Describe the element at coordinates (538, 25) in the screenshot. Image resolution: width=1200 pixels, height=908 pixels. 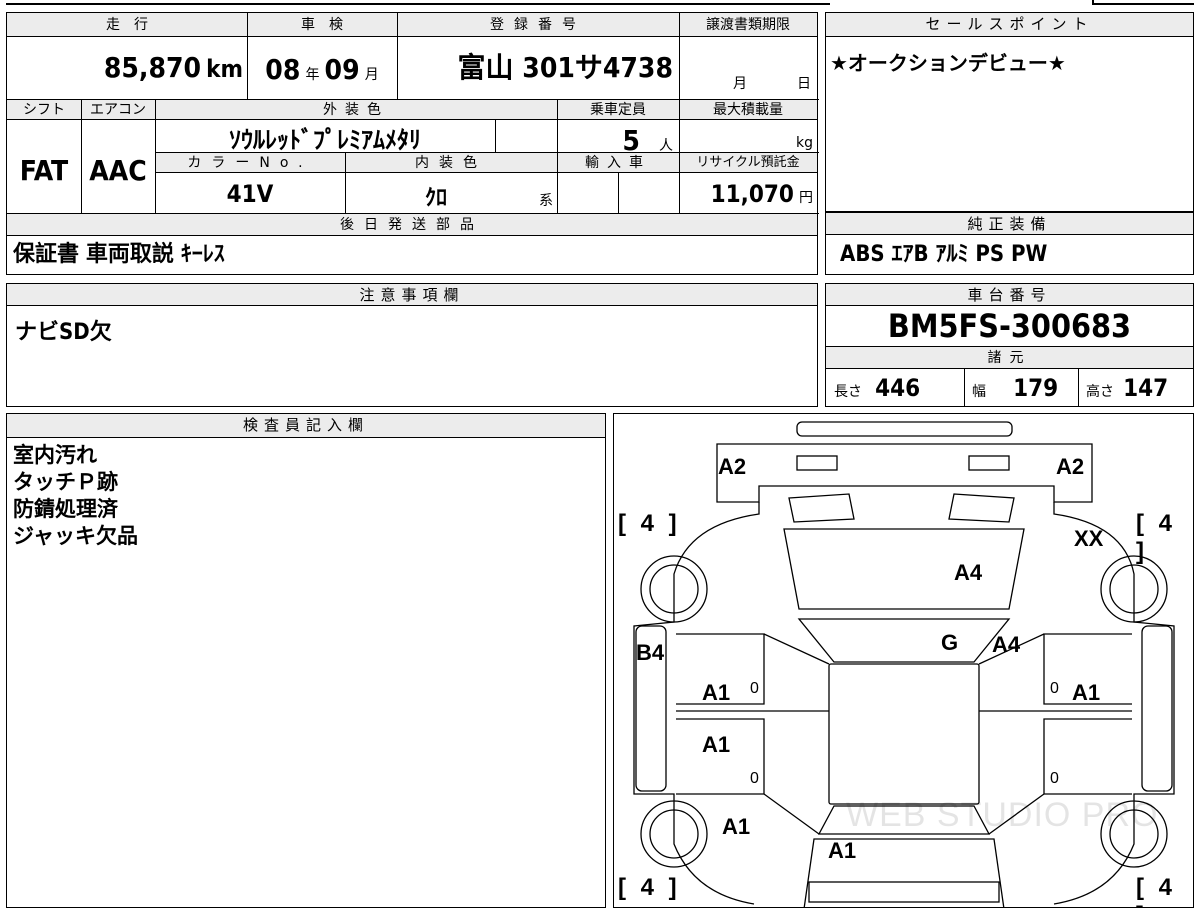
I see `registration-header: 登録番号` at that location.